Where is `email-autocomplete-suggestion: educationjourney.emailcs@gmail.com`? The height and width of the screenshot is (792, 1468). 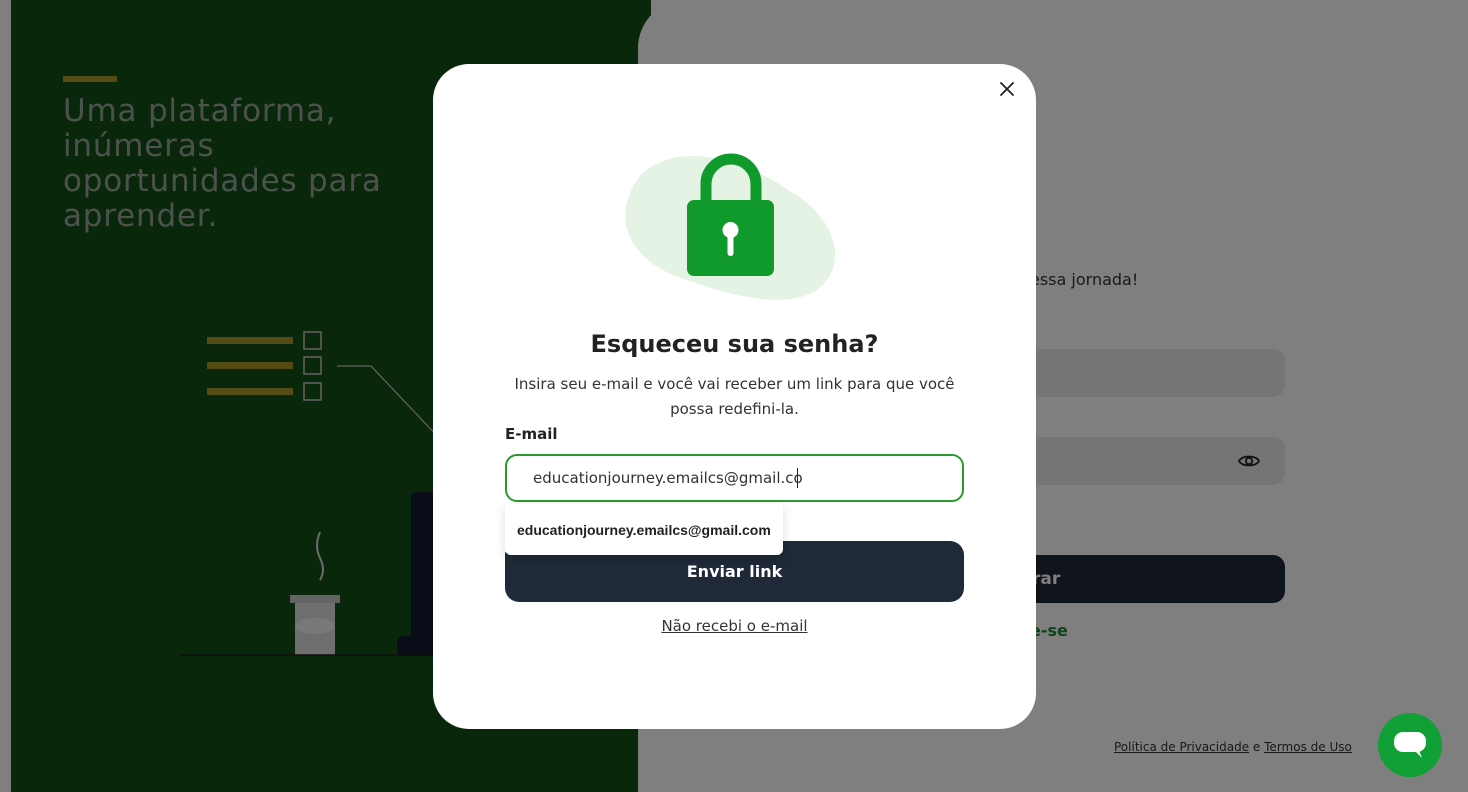
email-autocomplete-suggestion: educationjourney.emailcs@gmail.com is located at coordinates (644, 529).